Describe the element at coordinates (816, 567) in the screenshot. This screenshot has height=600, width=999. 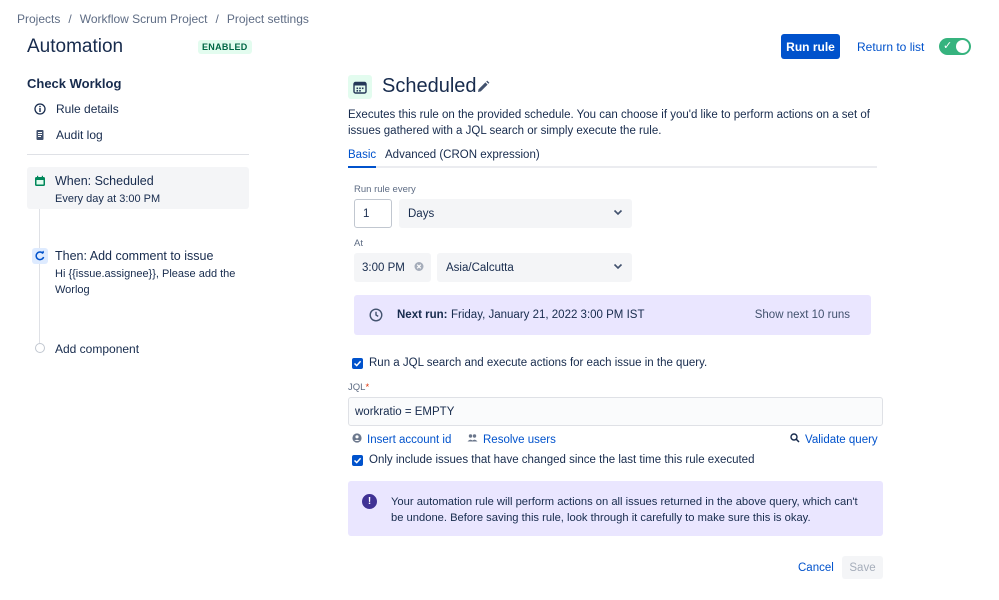
I see `cancel-button: Cancel` at that location.